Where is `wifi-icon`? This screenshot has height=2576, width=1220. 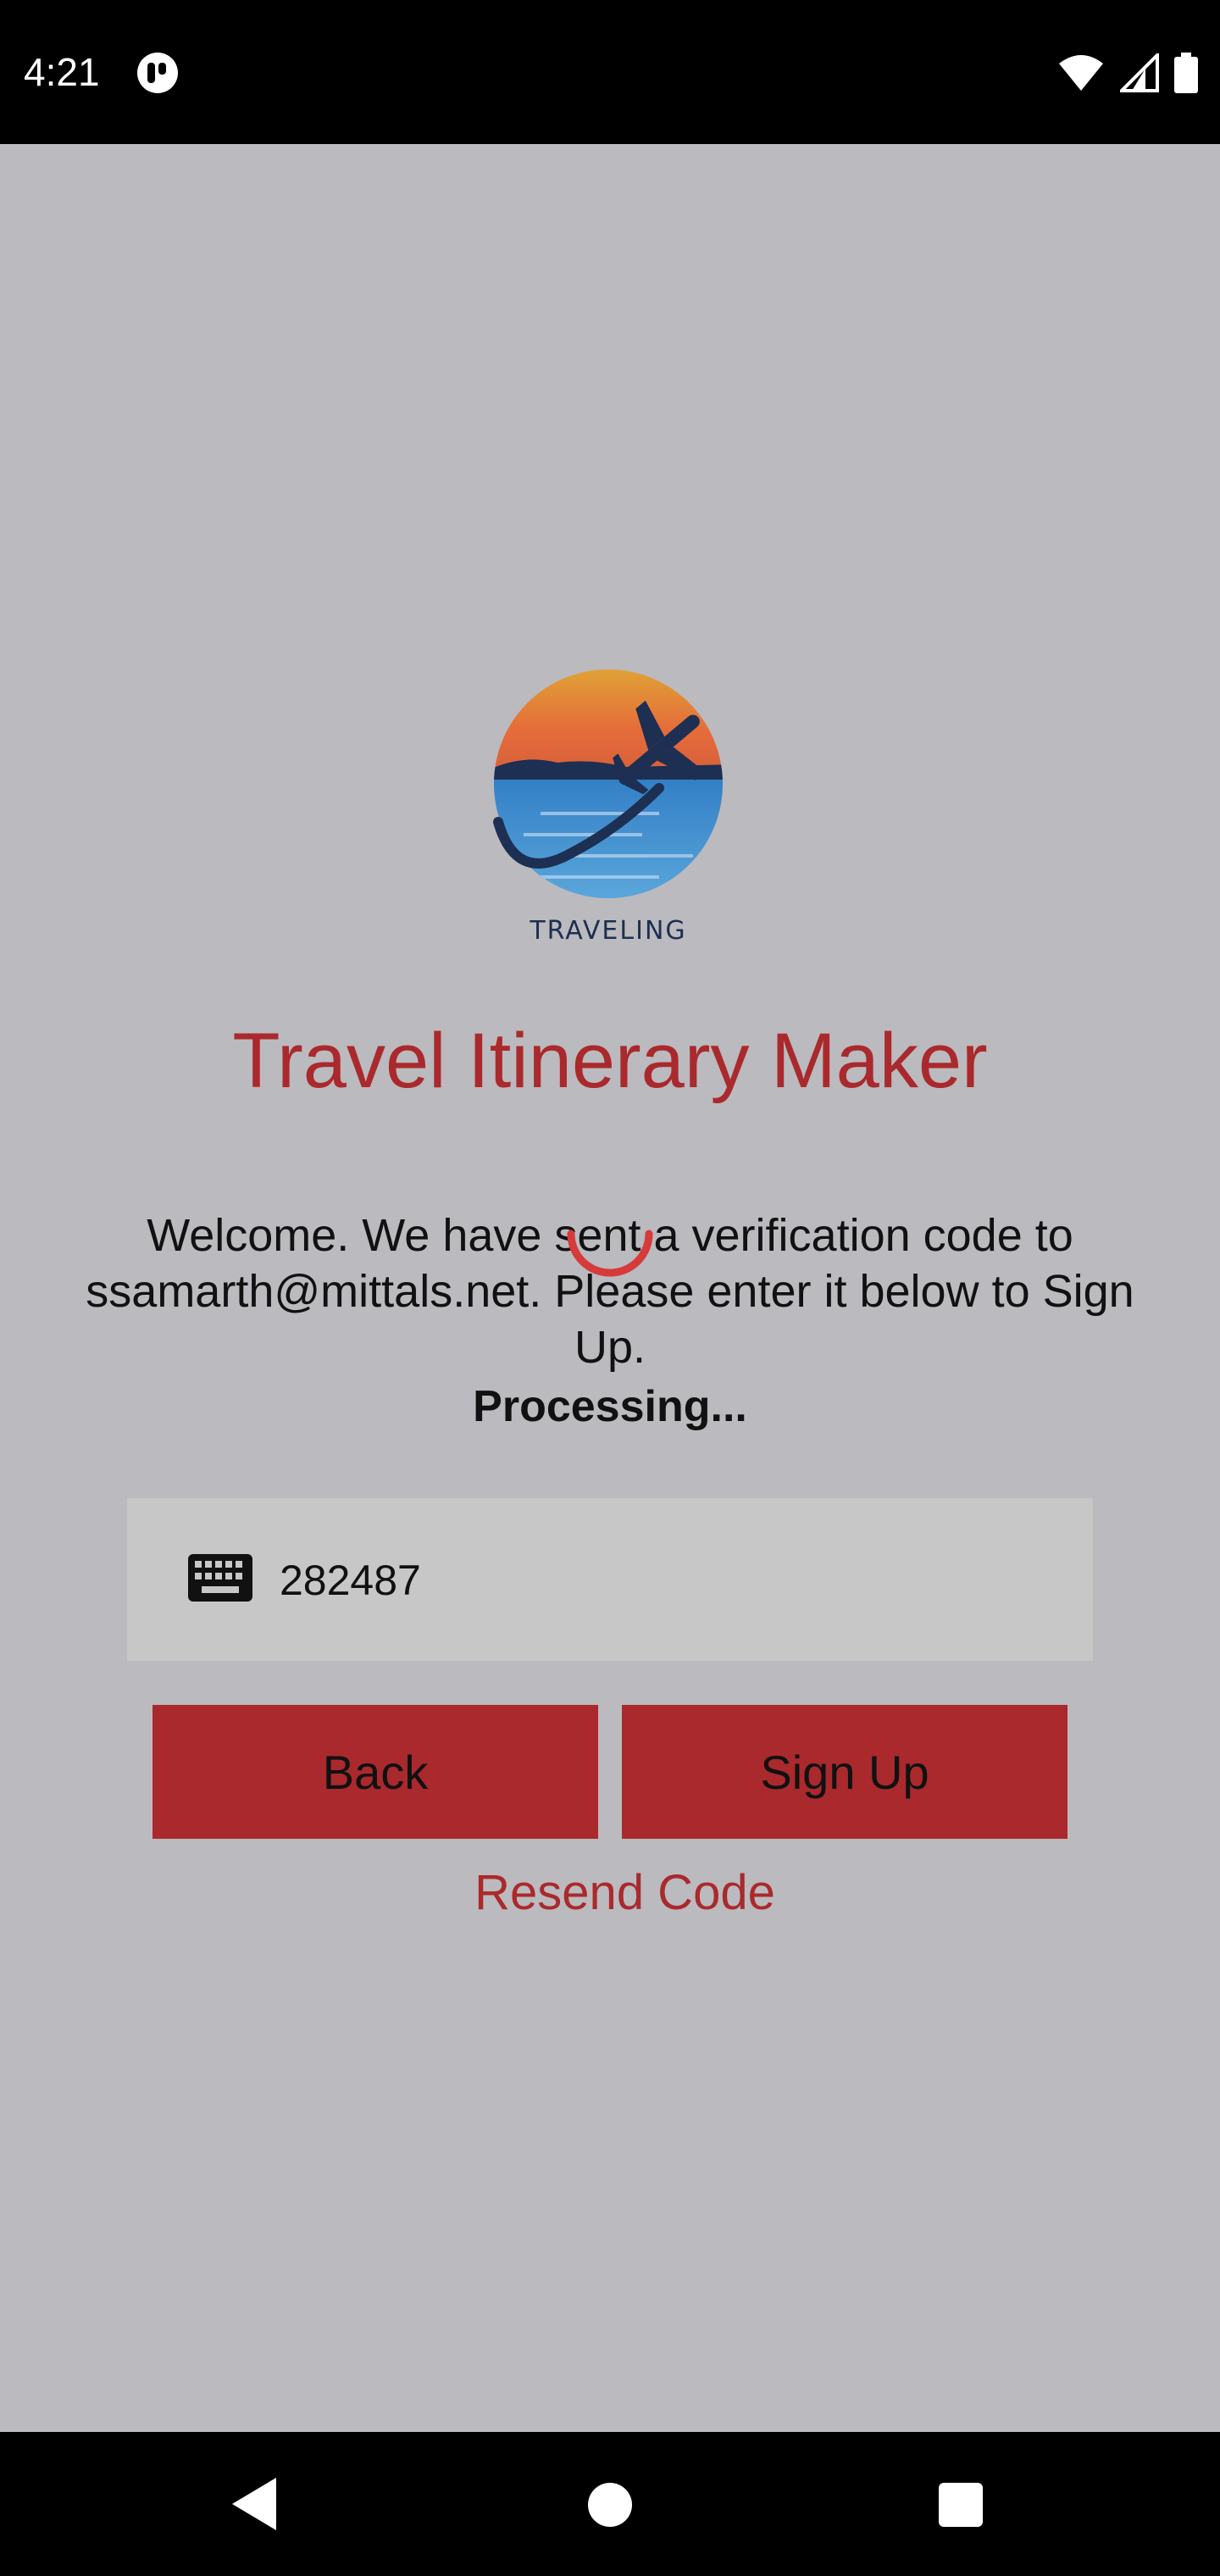 wifi-icon is located at coordinates (1081, 73).